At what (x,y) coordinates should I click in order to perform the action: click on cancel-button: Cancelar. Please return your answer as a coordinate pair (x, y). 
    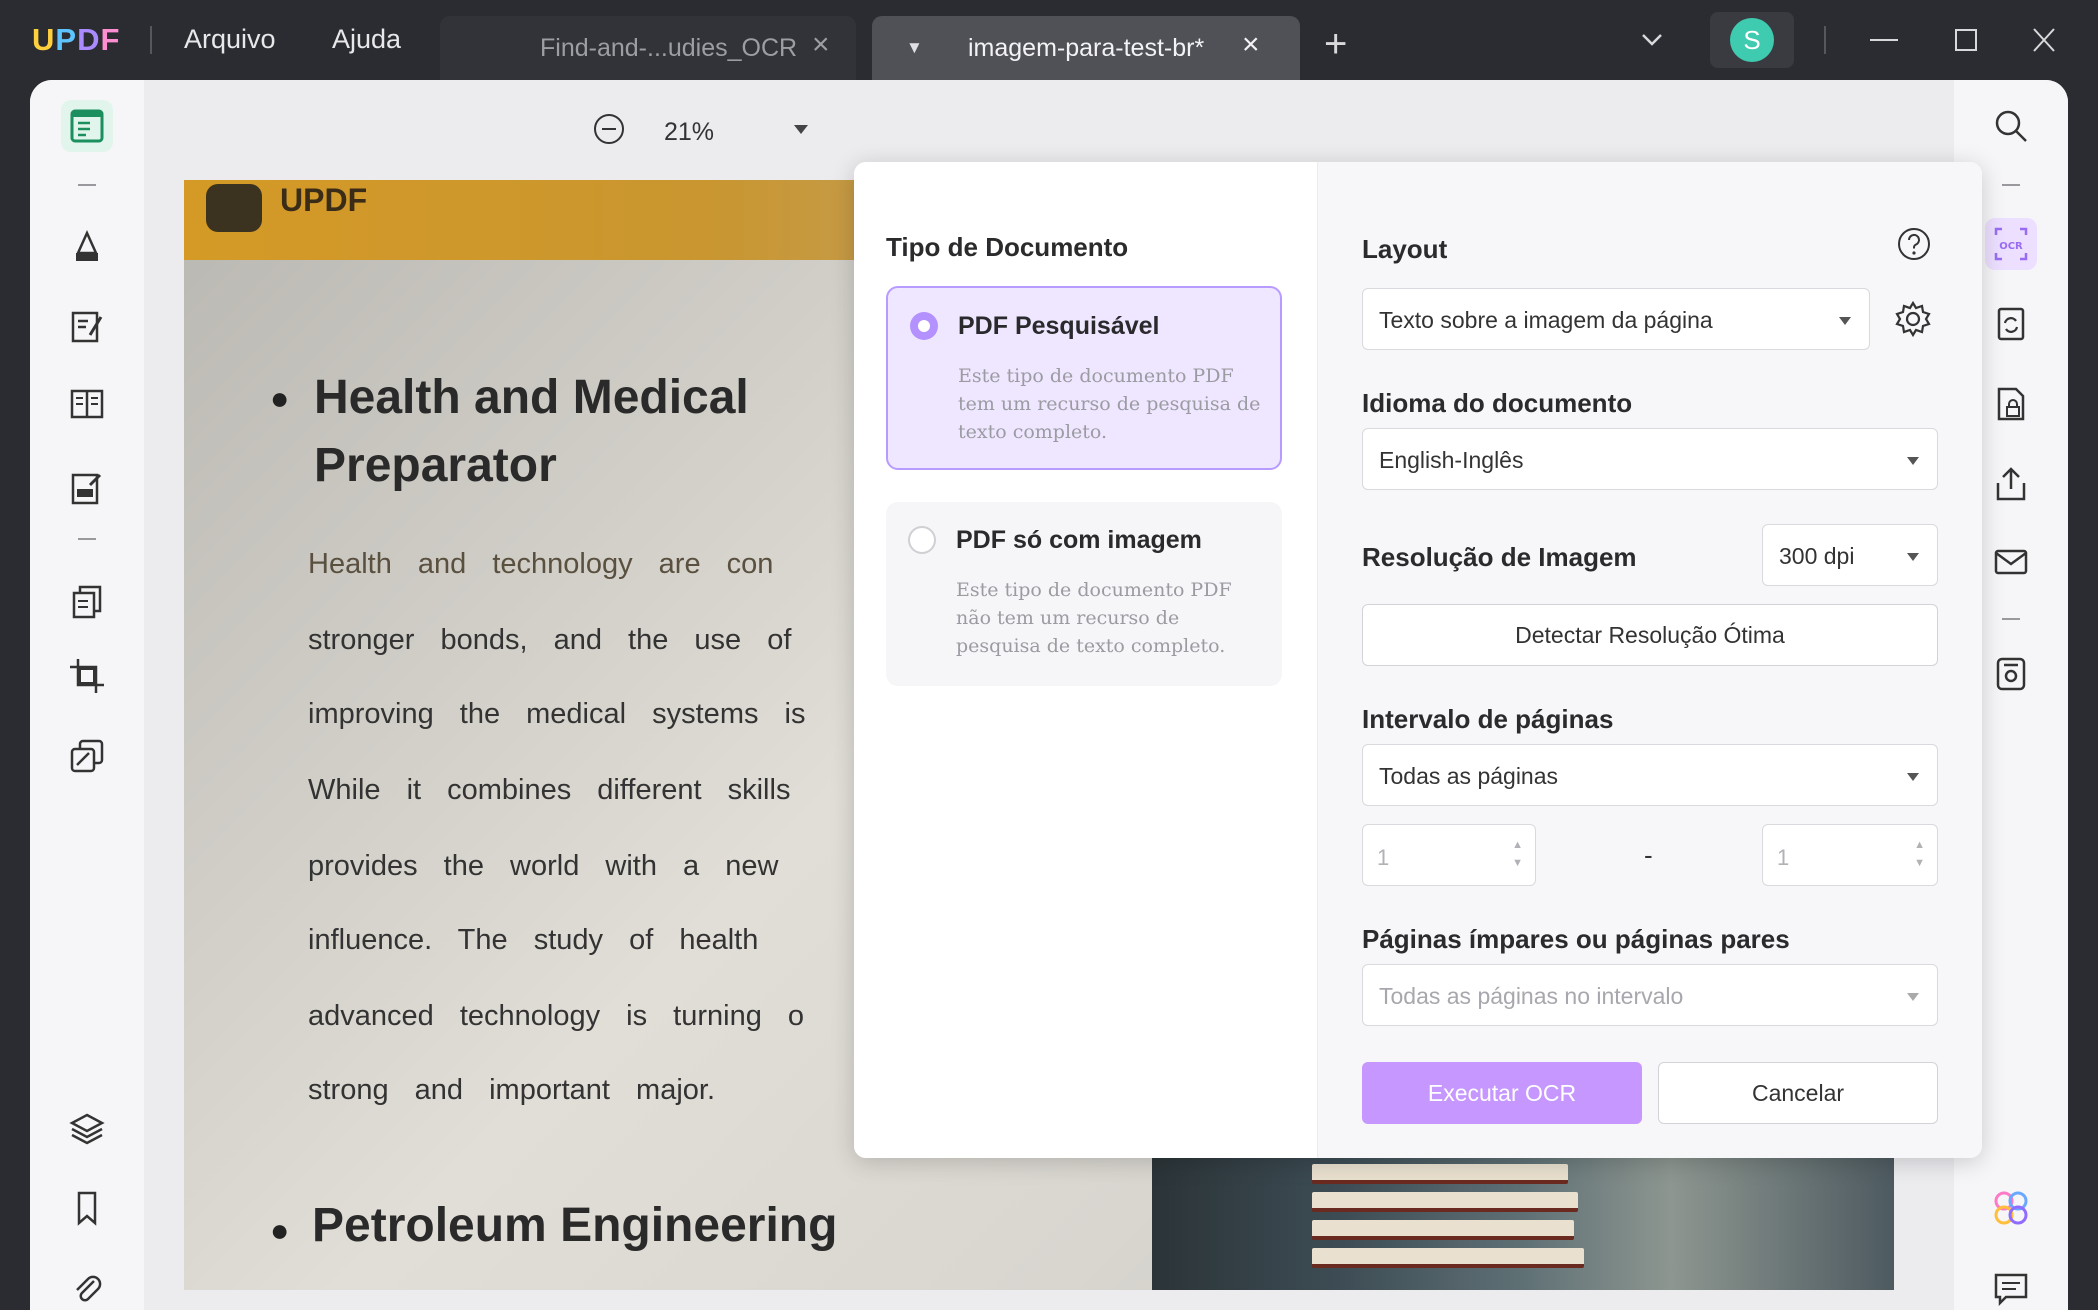
    Looking at the image, I should click on (1798, 1093).